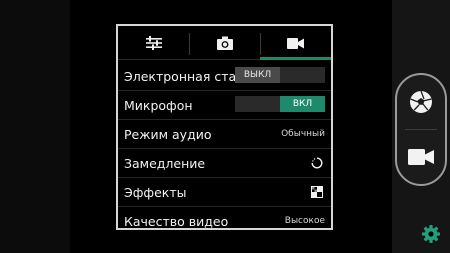  What do you see at coordinates (295, 58) in the screenshot?
I see `active-tab-indicator` at bounding box center [295, 58].